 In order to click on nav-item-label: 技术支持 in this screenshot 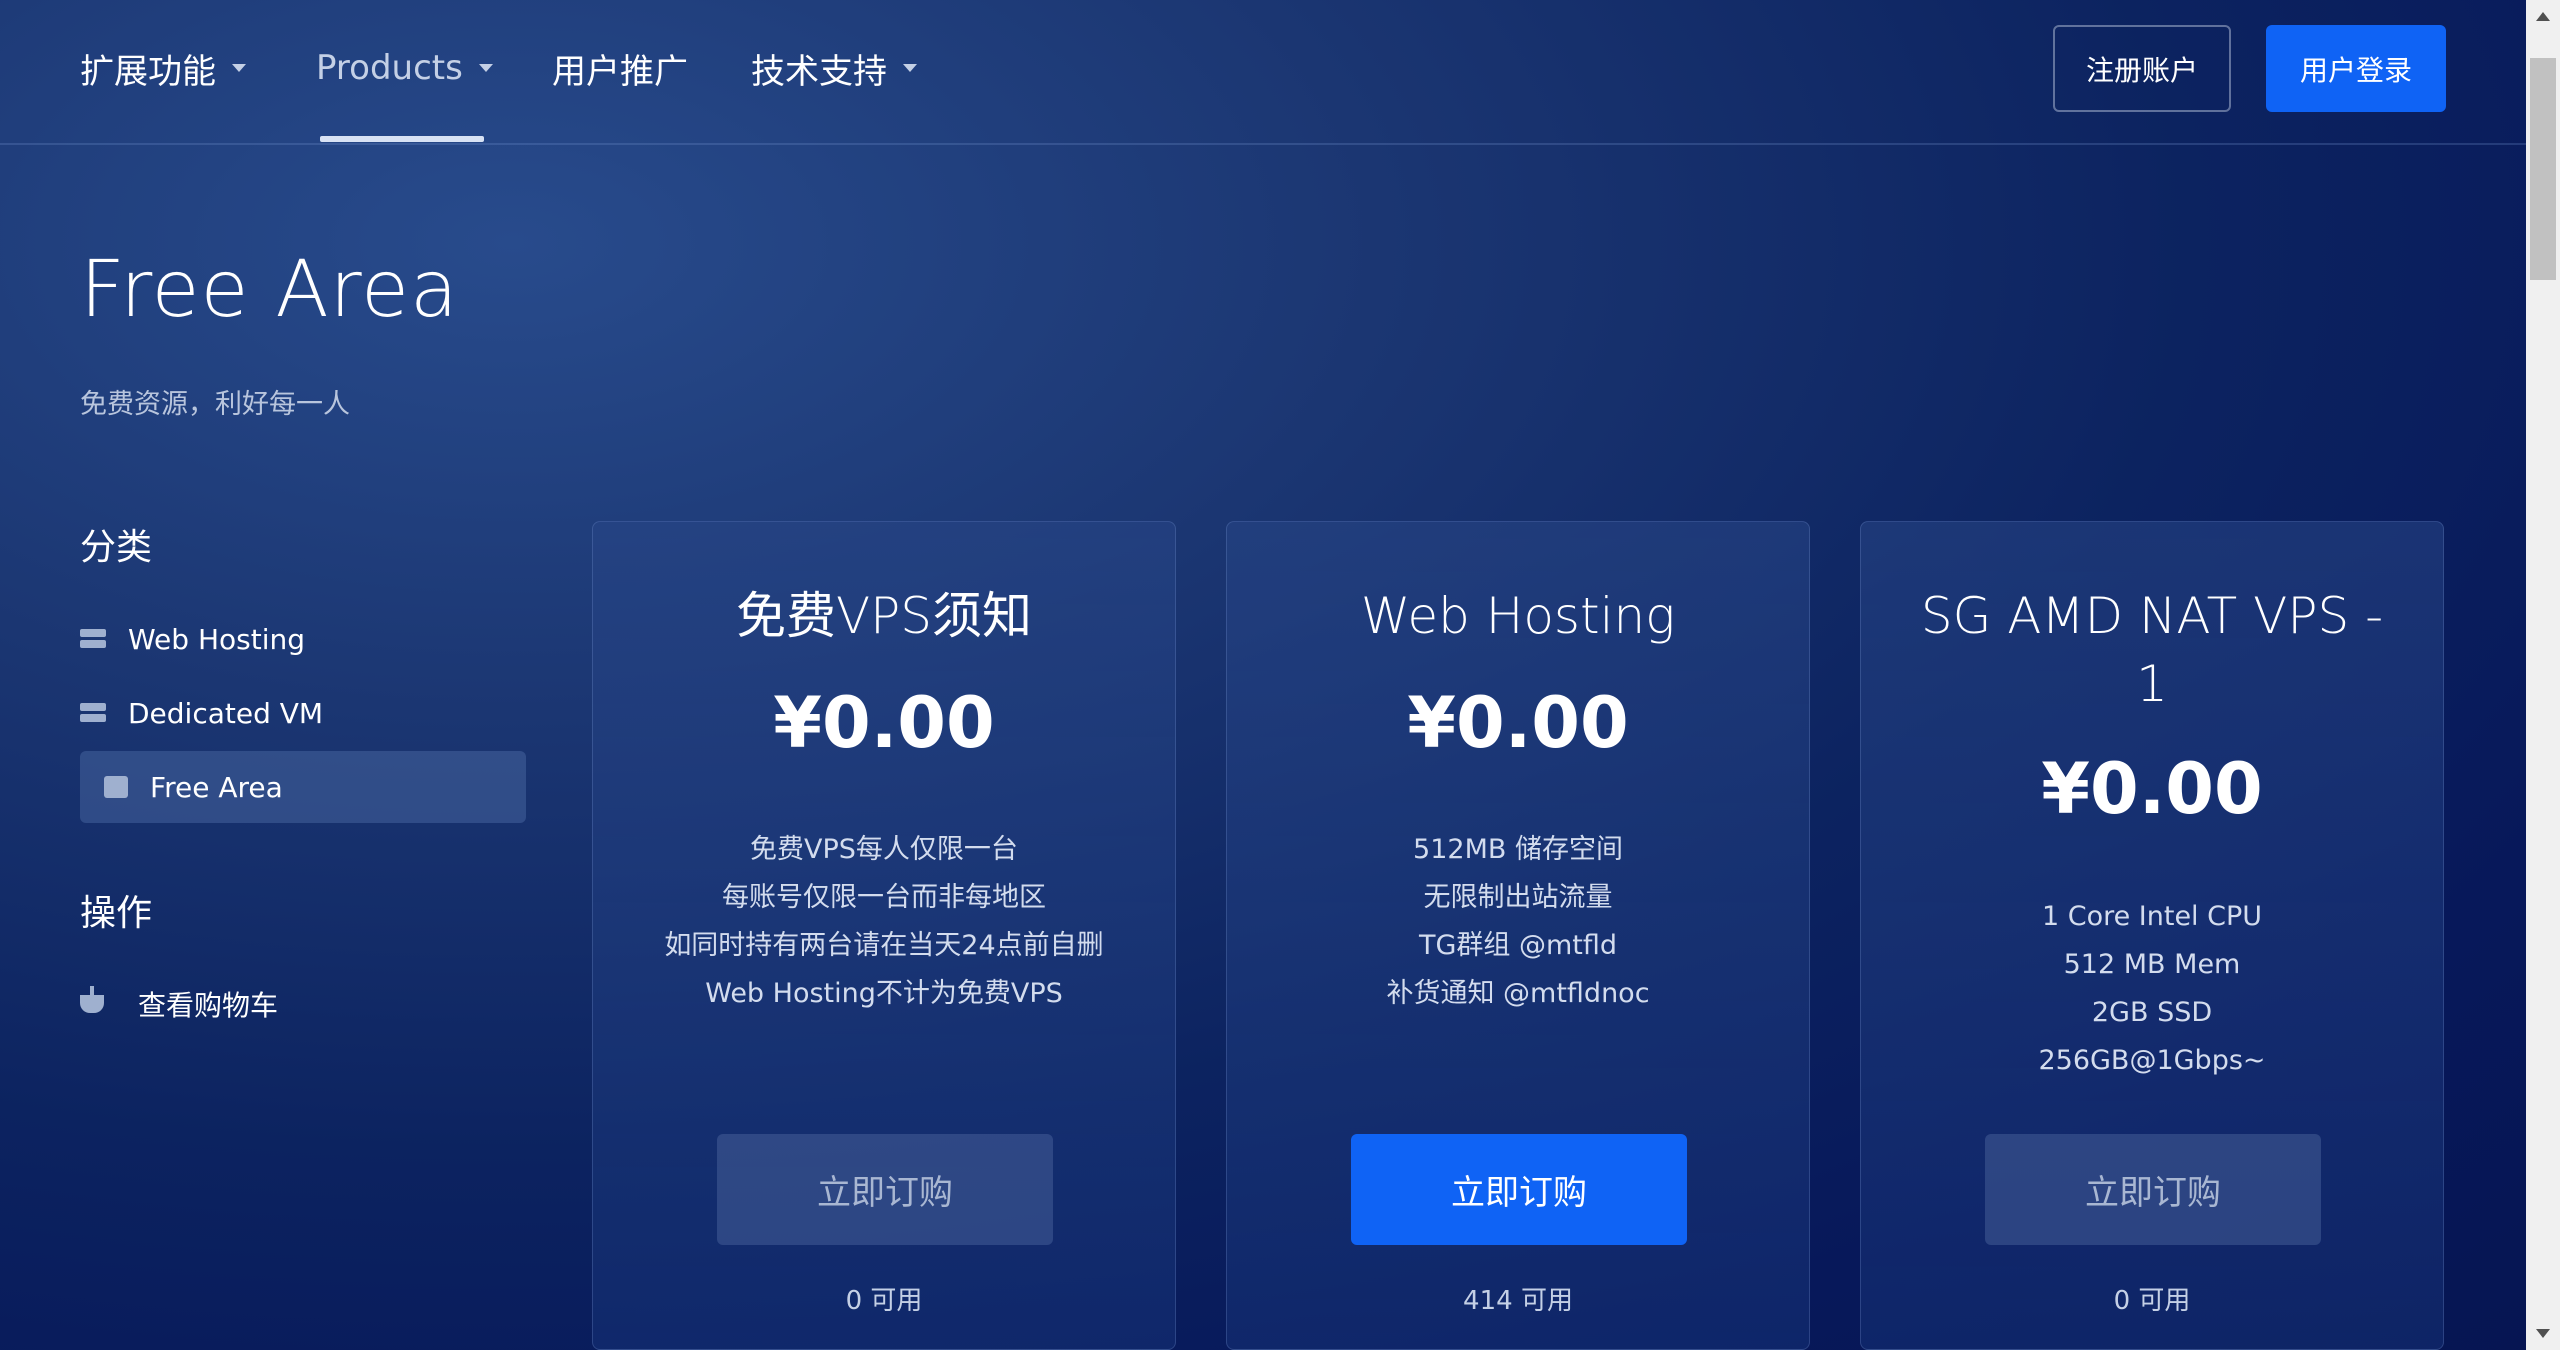, I will do `click(819, 71)`.